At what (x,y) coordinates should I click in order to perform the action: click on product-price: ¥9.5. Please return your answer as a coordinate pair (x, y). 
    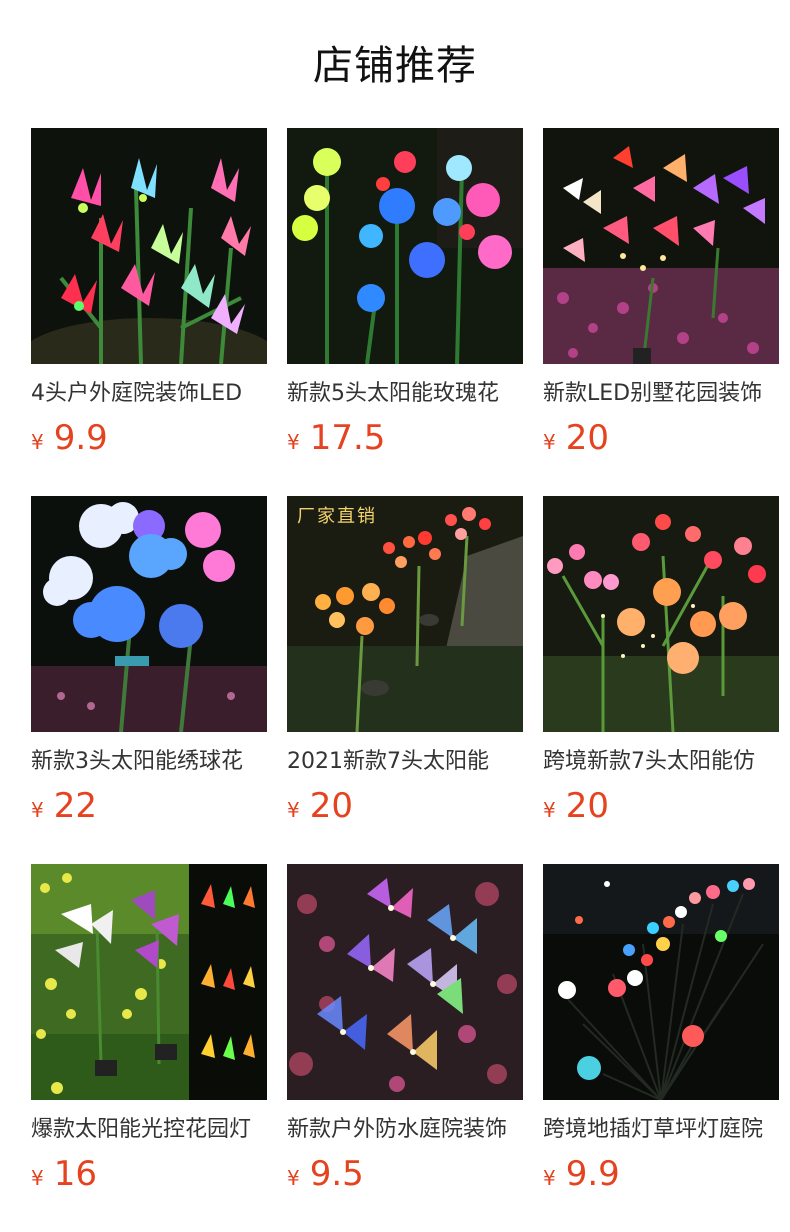
    Looking at the image, I should click on (325, 1174).